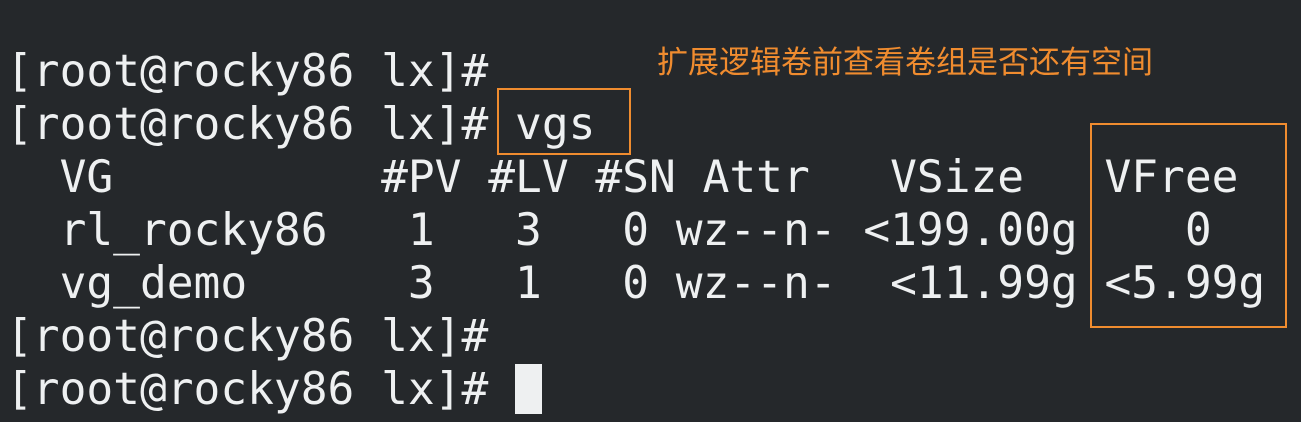  Describe the element at coordinates (636, 283) in the screenshot. I see `terminal-line-row-vg-demo: vg_demo 3 1 0 wz--n- <11.99g <5.99g` at that location.